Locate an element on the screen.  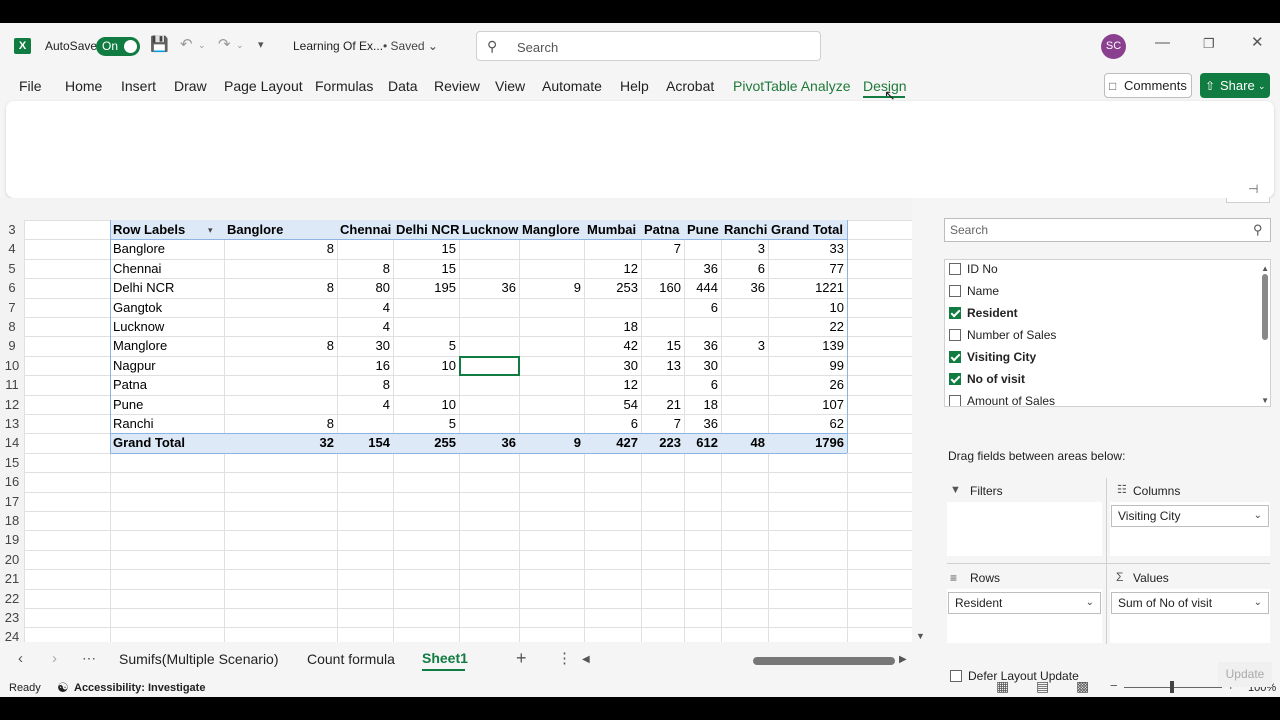
values-field-dropdown: Sum of No of visit ⌄ is located at coordinates (1190, 603).